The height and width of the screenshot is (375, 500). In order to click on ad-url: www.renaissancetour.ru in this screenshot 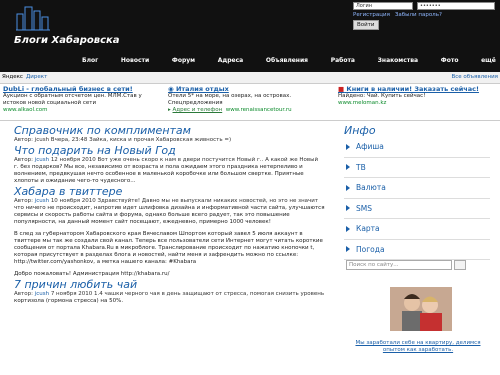, I will do `click(259, 110)`.